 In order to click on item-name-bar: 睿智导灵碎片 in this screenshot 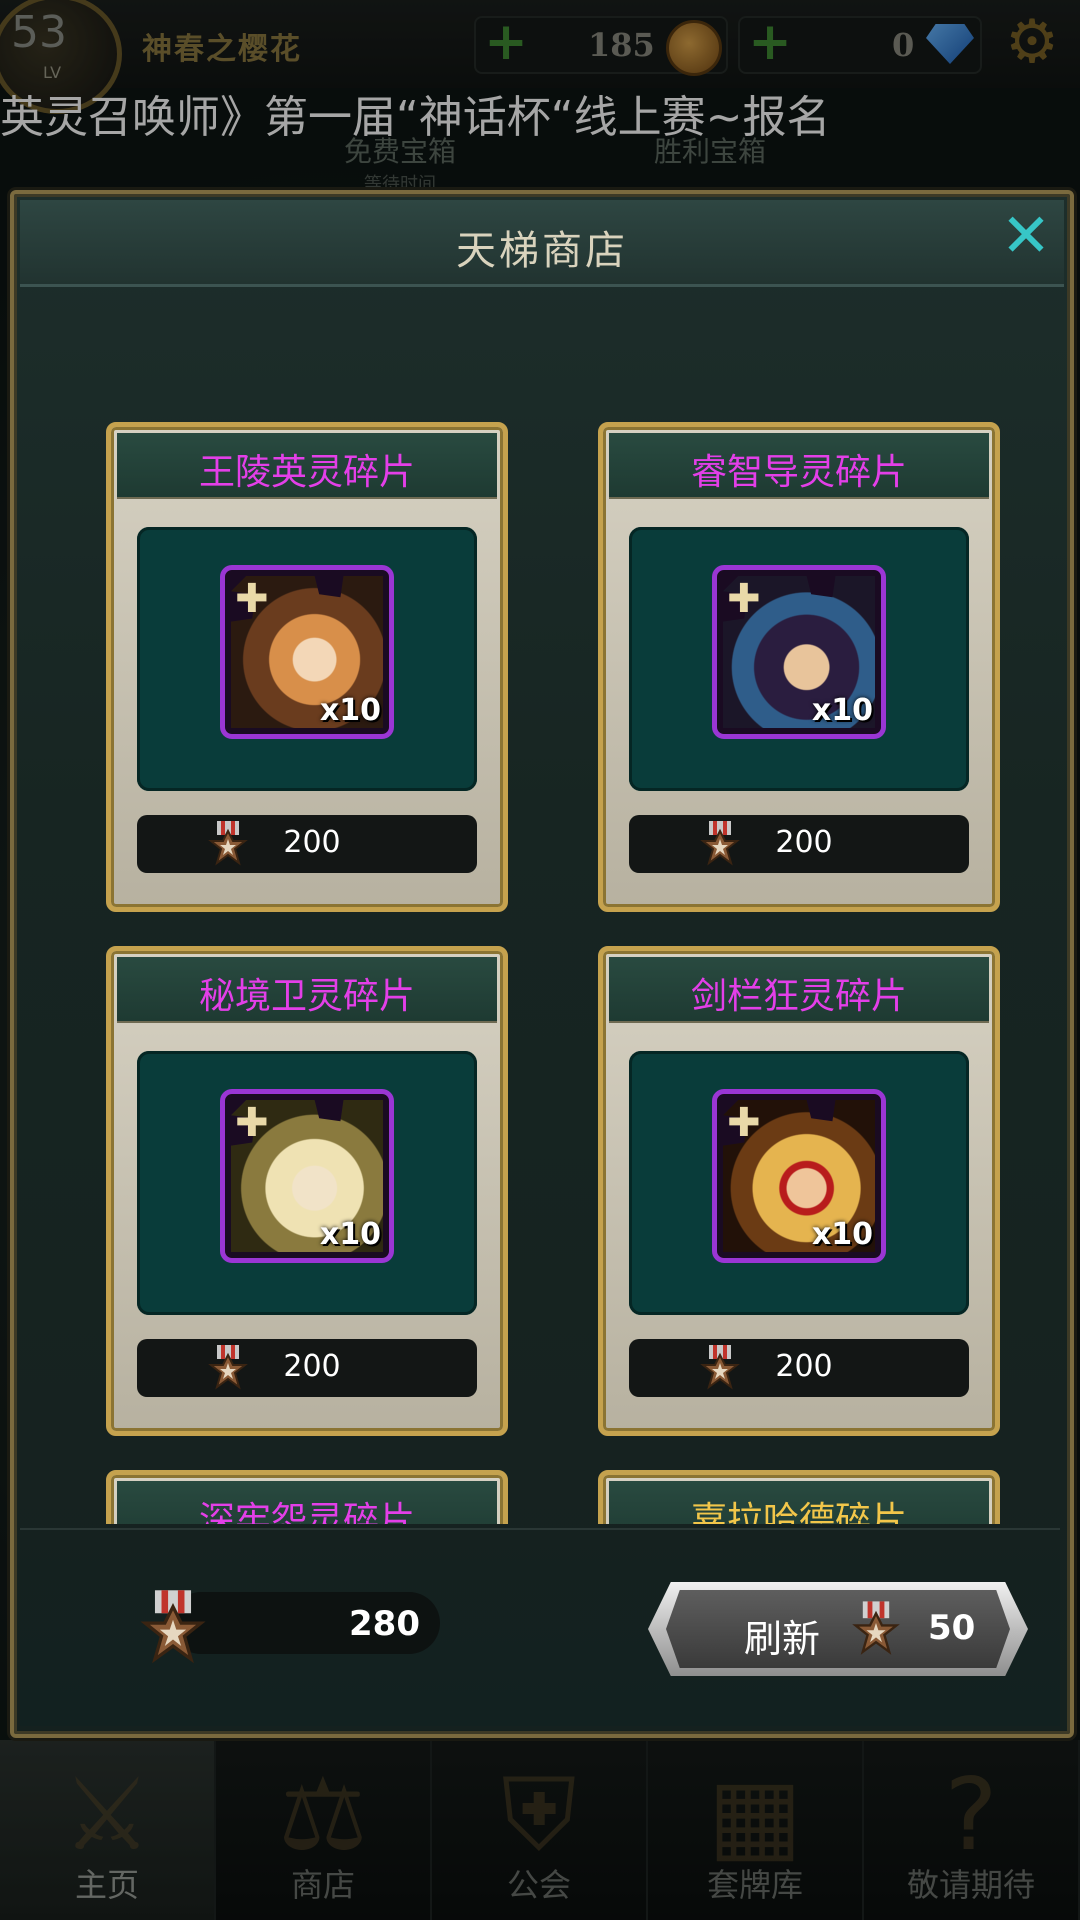, I will do `click(799, 466)`.